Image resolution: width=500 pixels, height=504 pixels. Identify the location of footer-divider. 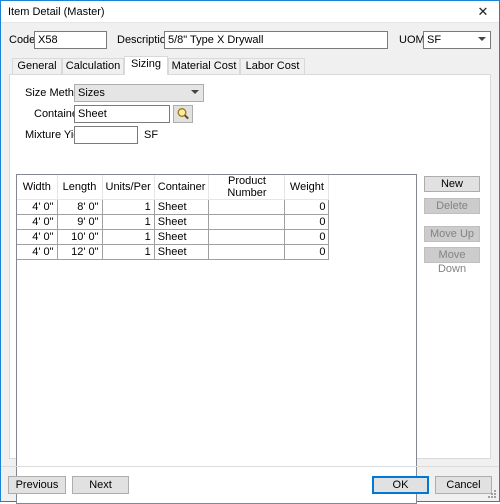
(250, 466).